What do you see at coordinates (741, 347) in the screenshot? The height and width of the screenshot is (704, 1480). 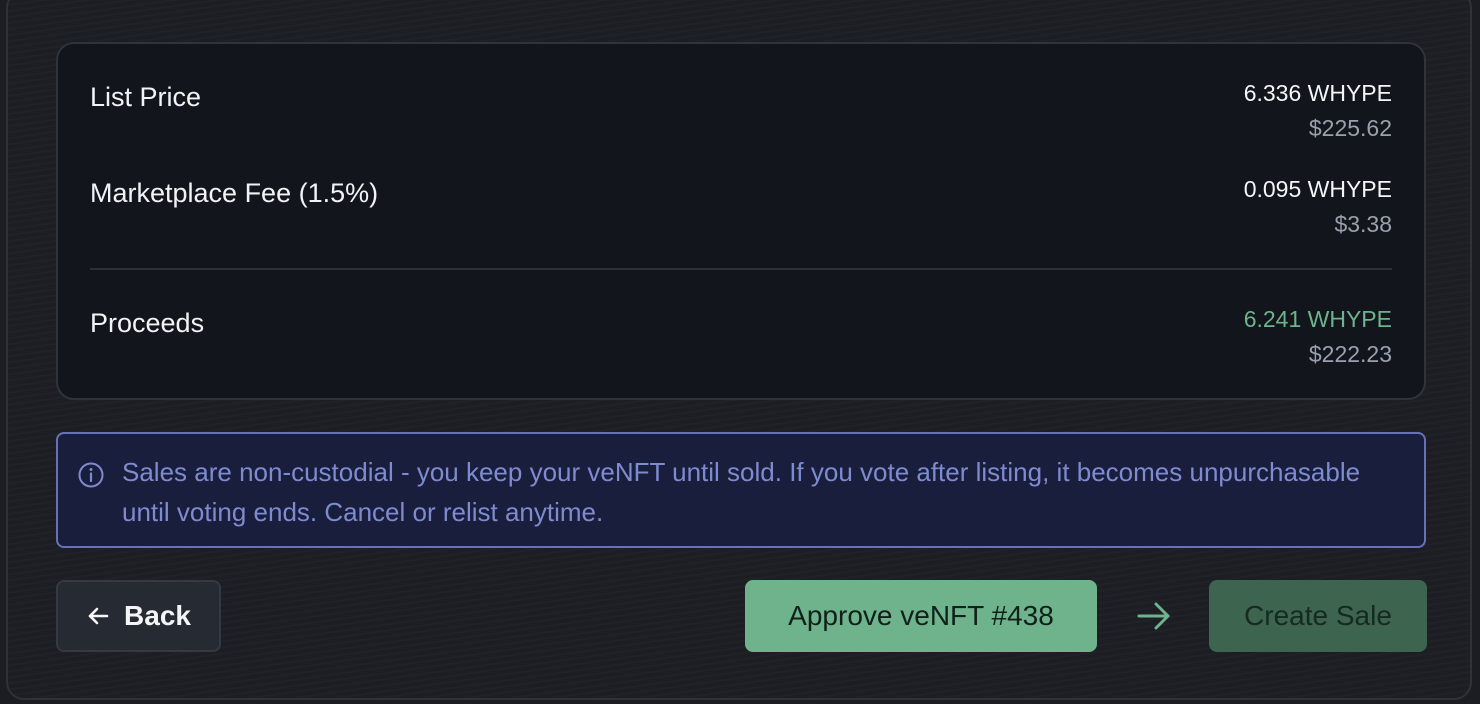 I see `proceeds-row: Proceeds 6.241 WHYPE $222.23` at bounding box center [741, 347].